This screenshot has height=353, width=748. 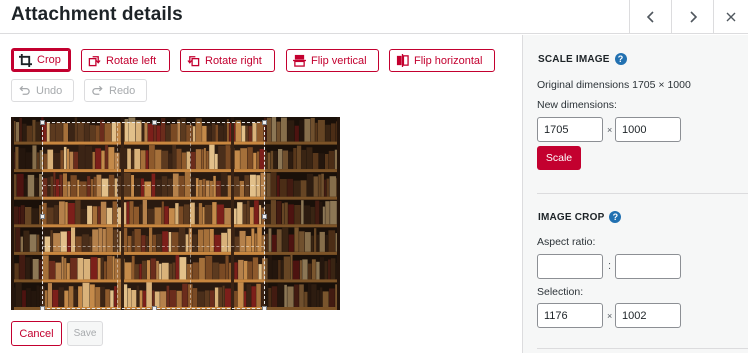 I want to click on crop-button: Crop, so click(x=41, y=60).